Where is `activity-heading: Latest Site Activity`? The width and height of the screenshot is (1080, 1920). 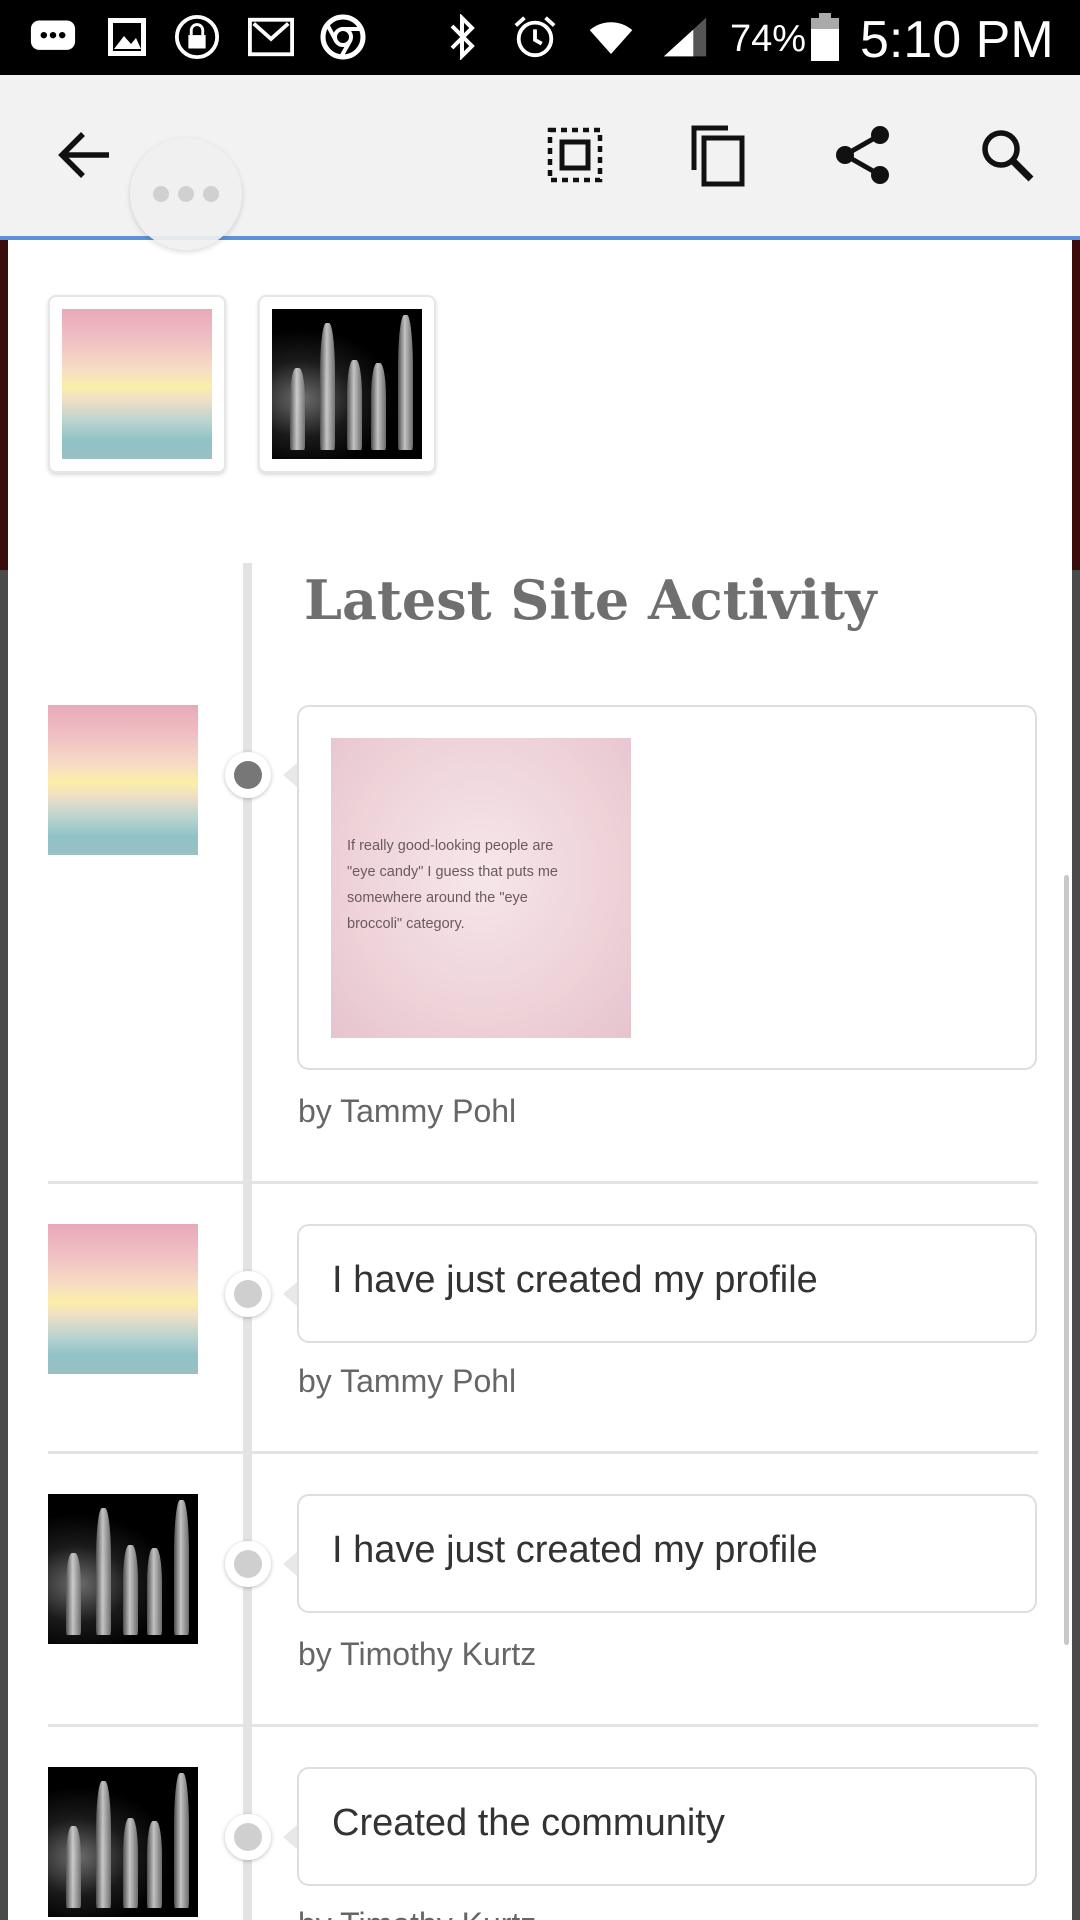
activity-heading: Latest Site Activity is located at coordinates (590, 600).